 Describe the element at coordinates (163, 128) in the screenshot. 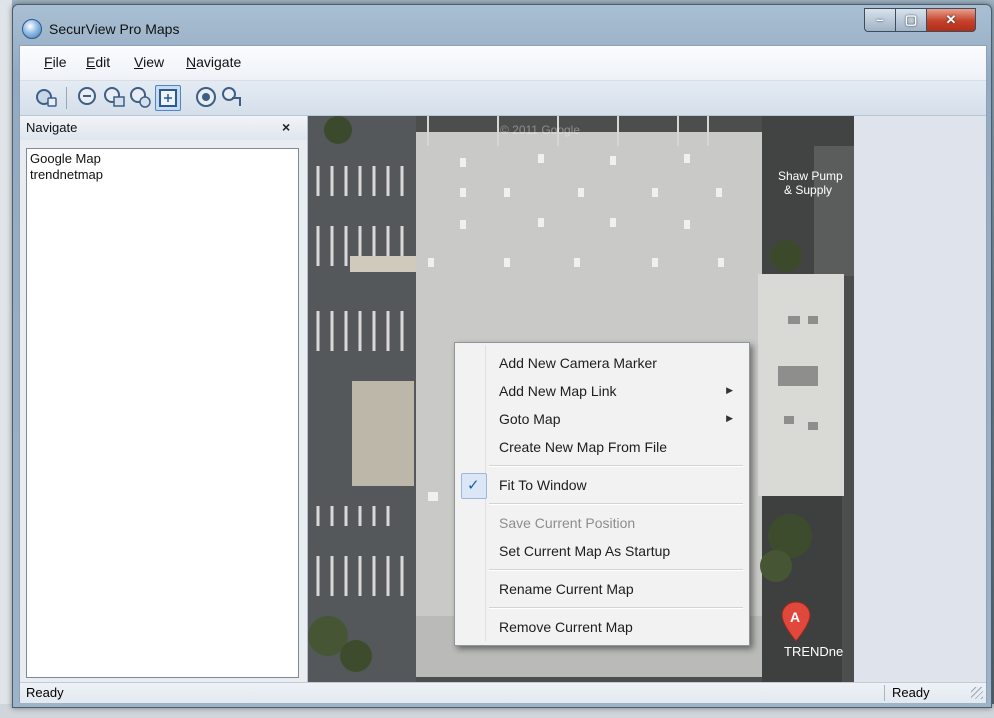

I see `navigate-panel-header: Navigate ×` at that location.